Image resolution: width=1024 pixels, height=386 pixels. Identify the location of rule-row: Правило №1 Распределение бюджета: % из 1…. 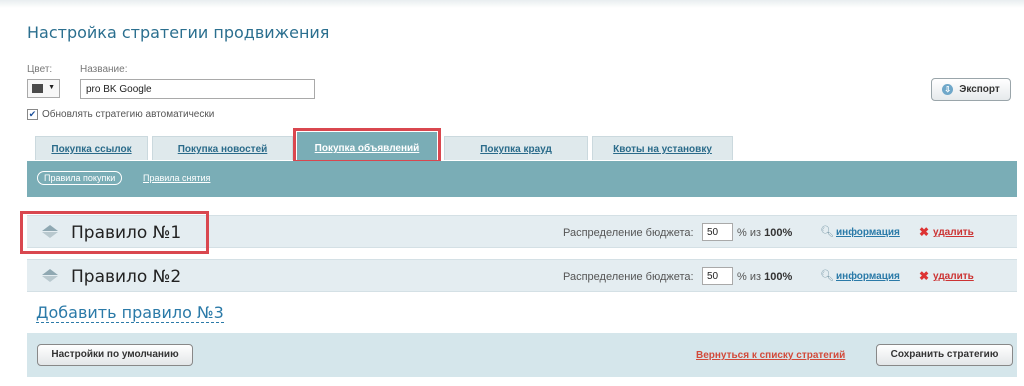
(522, 231).